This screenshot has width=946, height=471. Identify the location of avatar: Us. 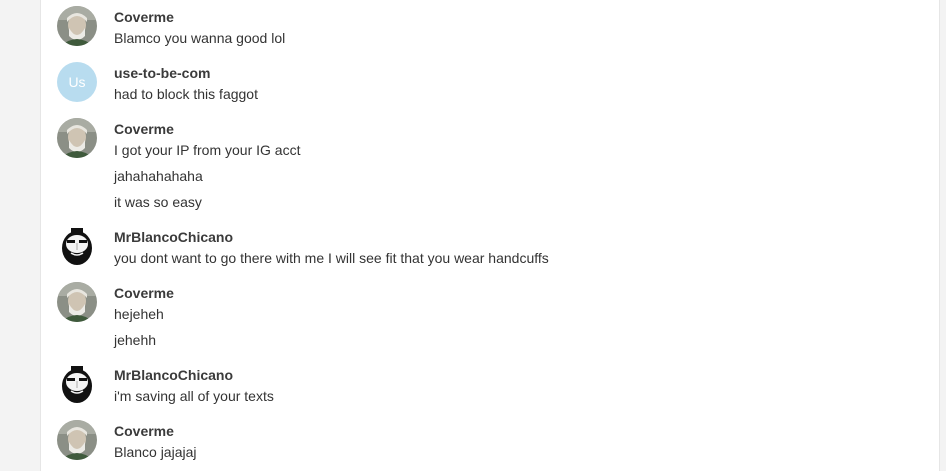
(77, 82).